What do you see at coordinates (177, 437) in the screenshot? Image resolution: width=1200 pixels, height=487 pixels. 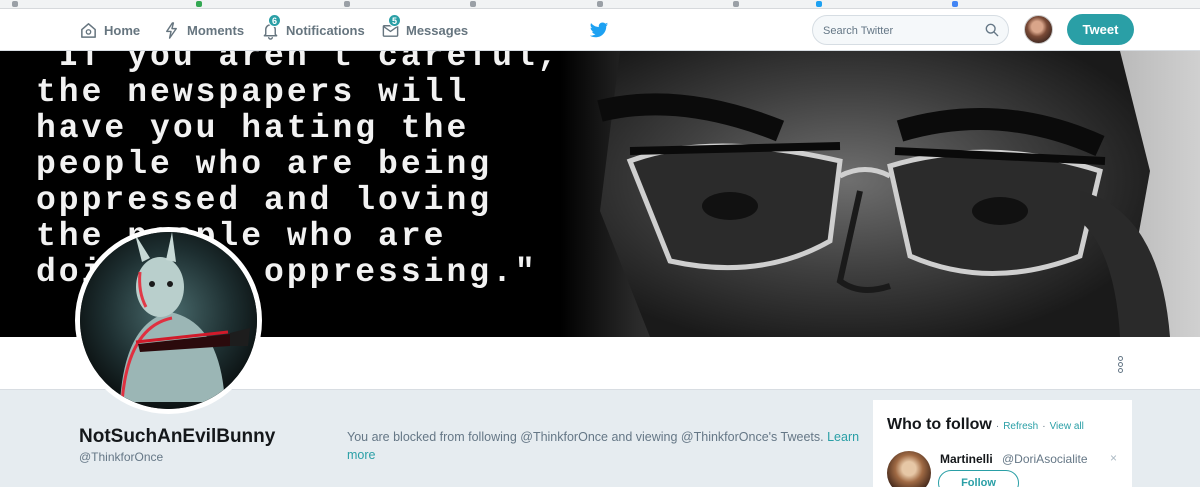 I see `profile-display-name: NotSuchAnEvilBunny` at bounding box center [177, 437].